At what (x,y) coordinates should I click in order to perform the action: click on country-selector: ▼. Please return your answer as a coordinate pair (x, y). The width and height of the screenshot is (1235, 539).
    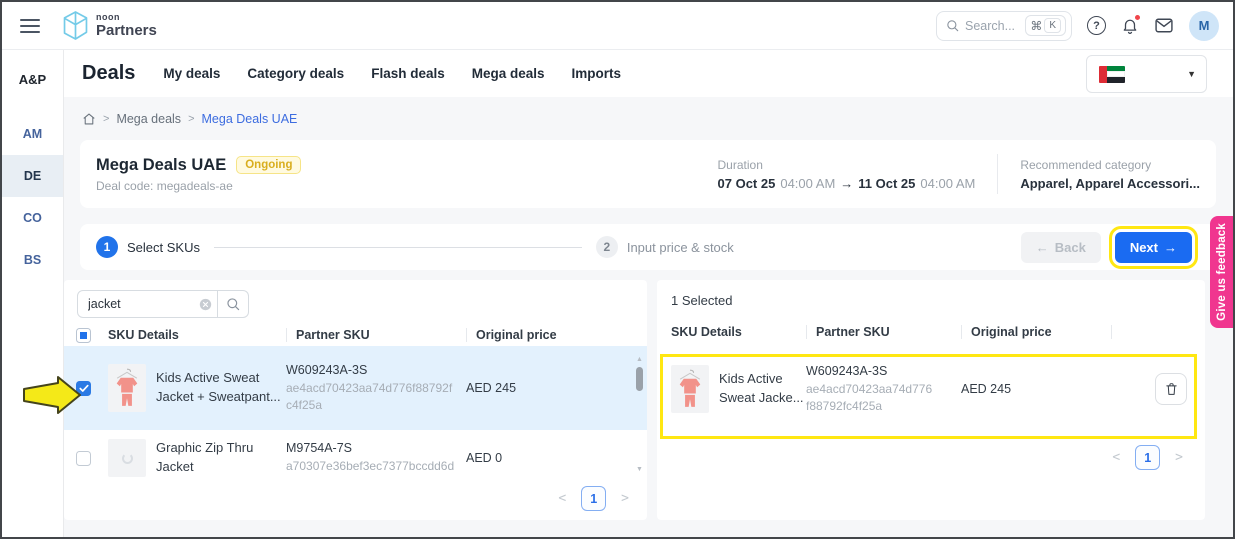
    Looking at the image, I should click on (1146, 74).